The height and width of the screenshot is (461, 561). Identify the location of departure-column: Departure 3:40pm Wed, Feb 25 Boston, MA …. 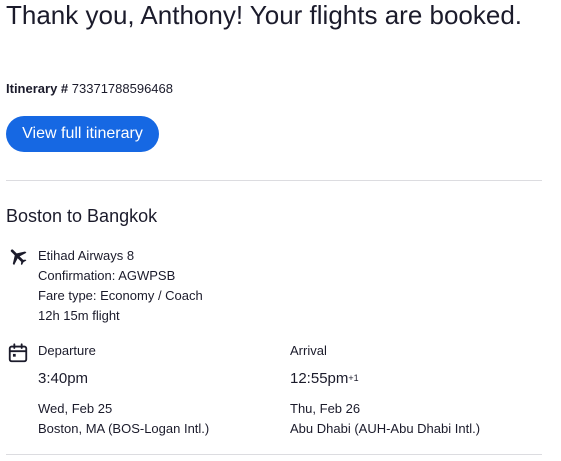
(123, 389).